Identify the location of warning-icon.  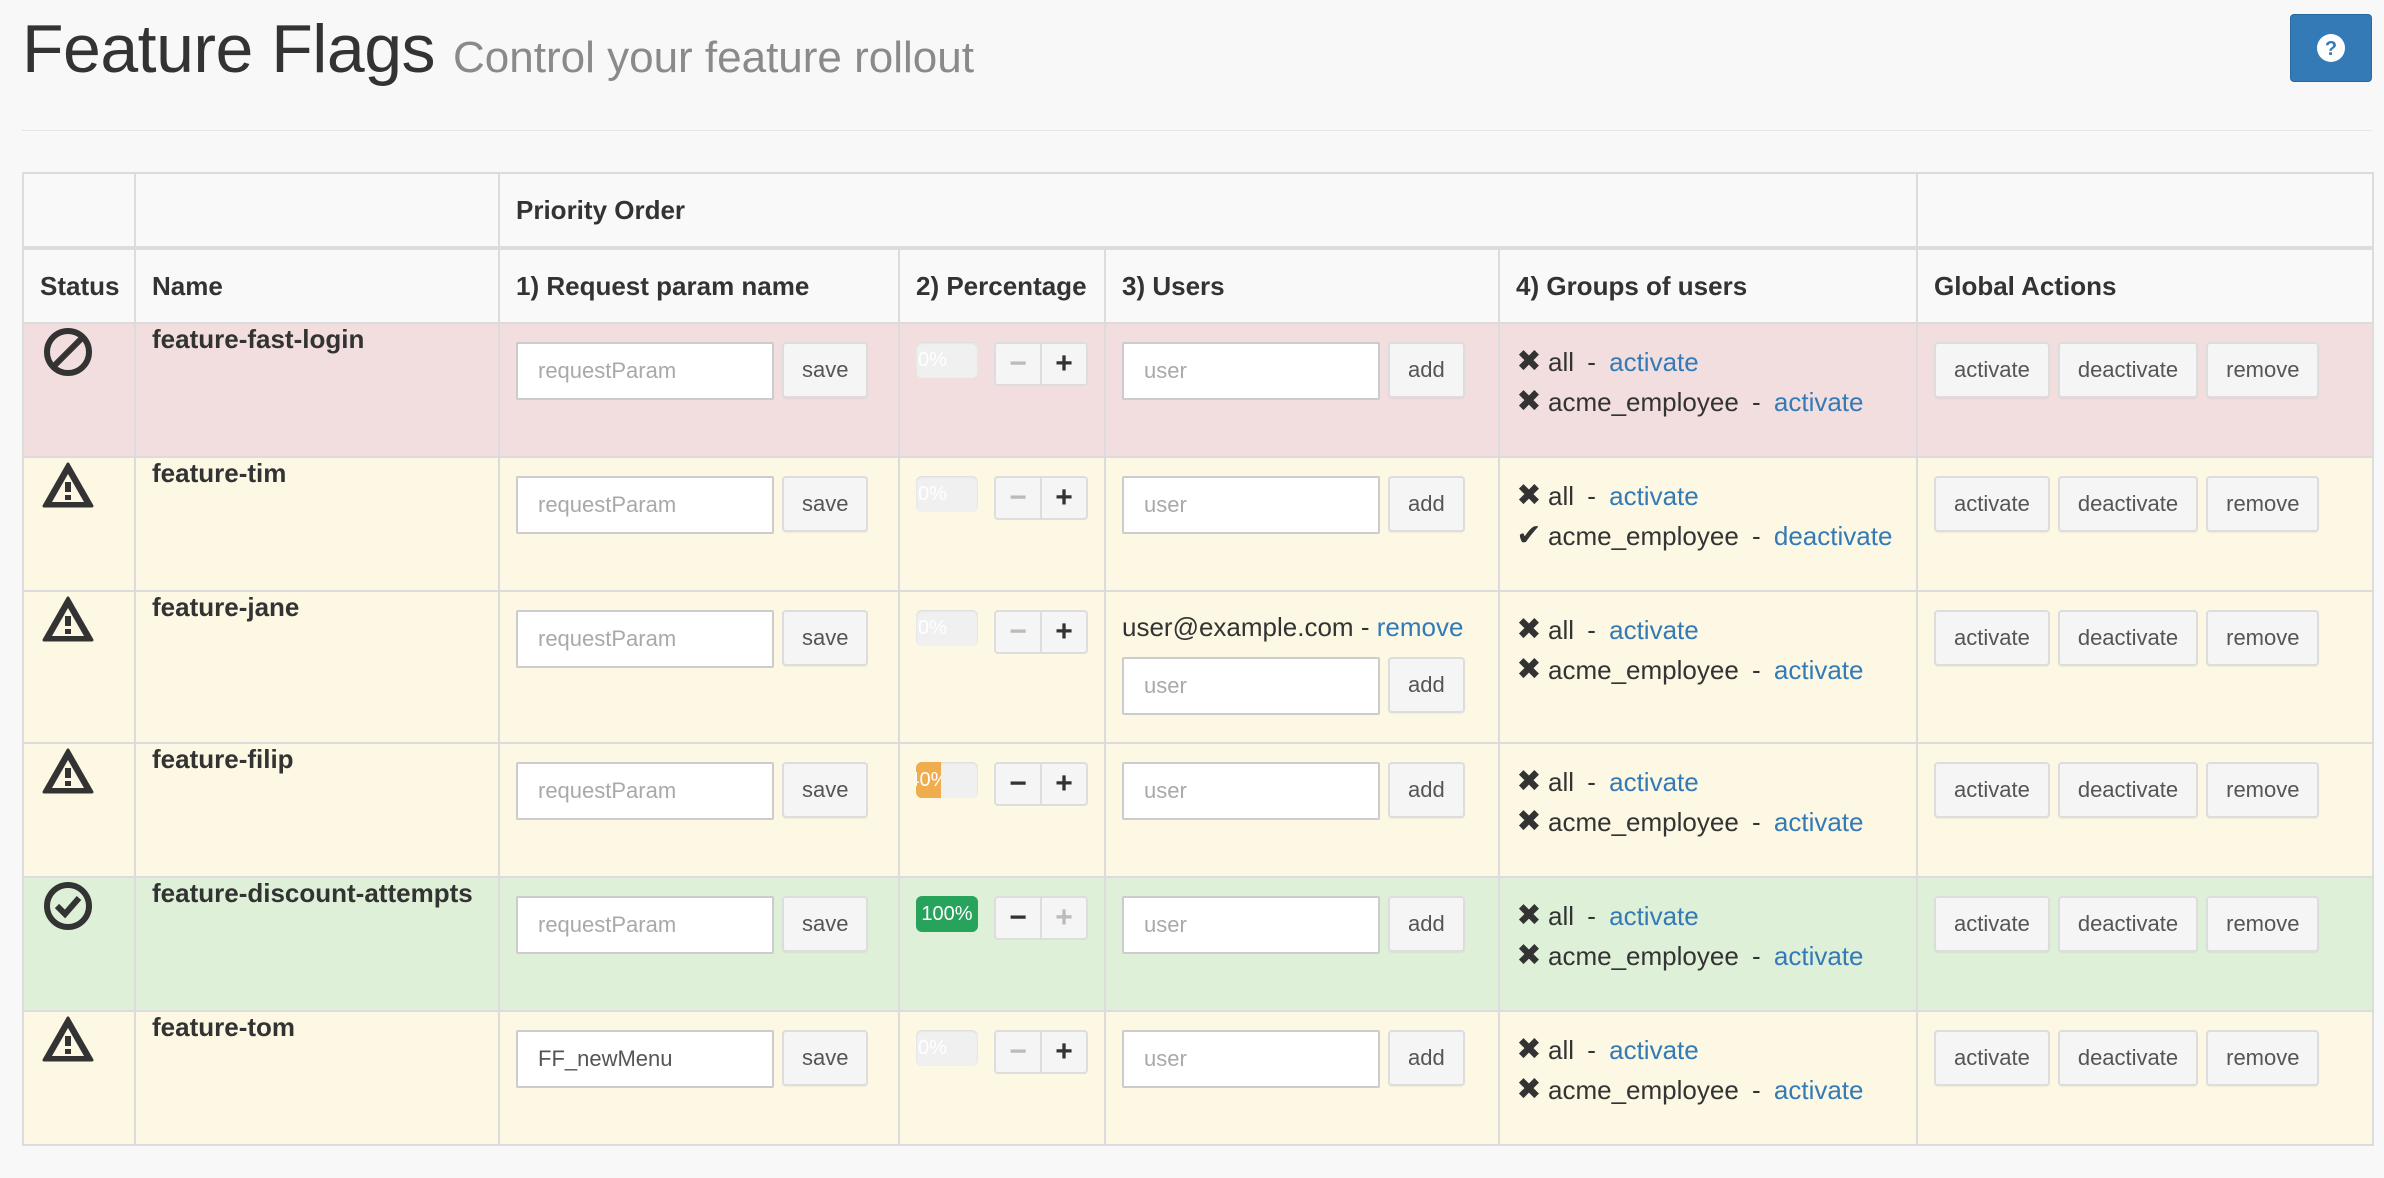
(68, 485).